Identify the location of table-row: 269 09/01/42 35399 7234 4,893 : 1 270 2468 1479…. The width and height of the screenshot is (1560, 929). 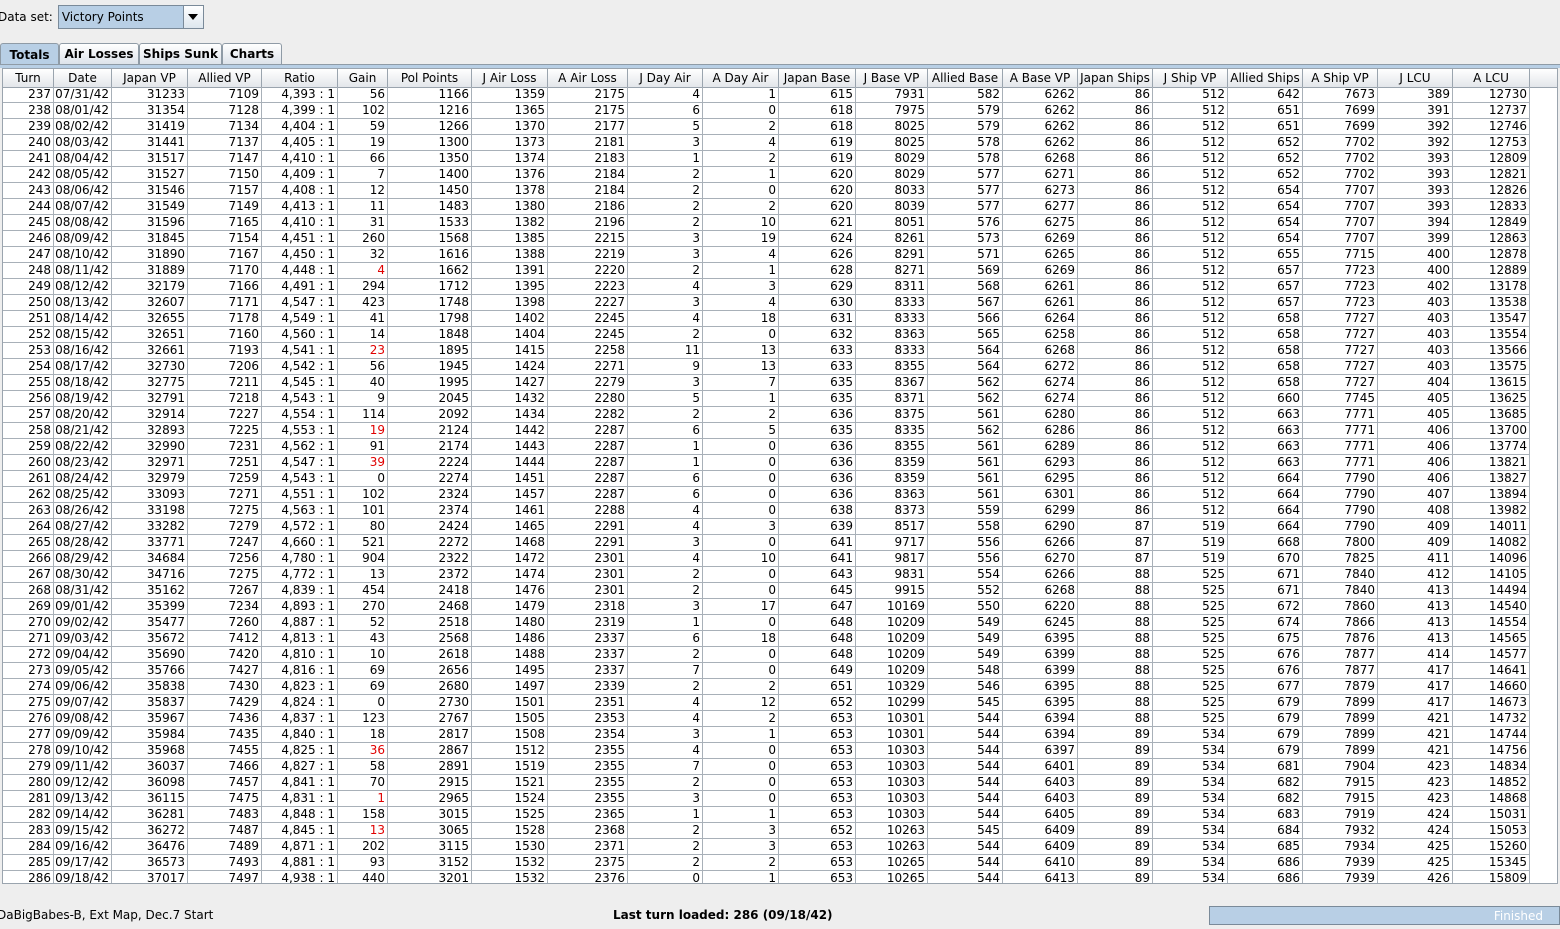
(768, 607).